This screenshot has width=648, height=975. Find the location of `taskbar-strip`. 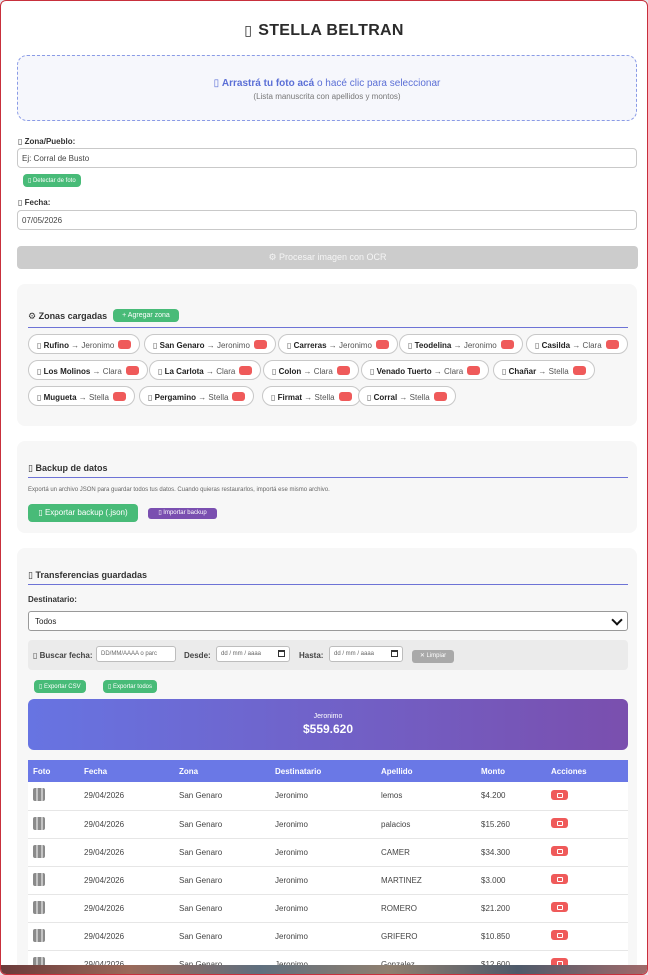

taskbar-strip is located at coordinates (324, 969).